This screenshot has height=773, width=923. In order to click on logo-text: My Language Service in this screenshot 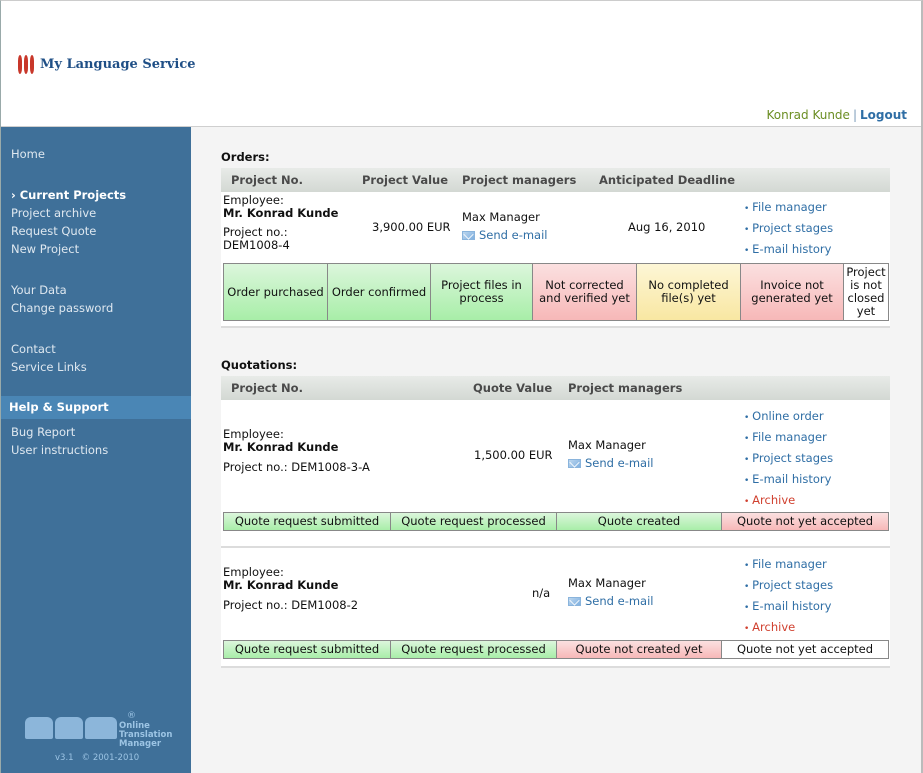, I will do `click(118, 64)`.